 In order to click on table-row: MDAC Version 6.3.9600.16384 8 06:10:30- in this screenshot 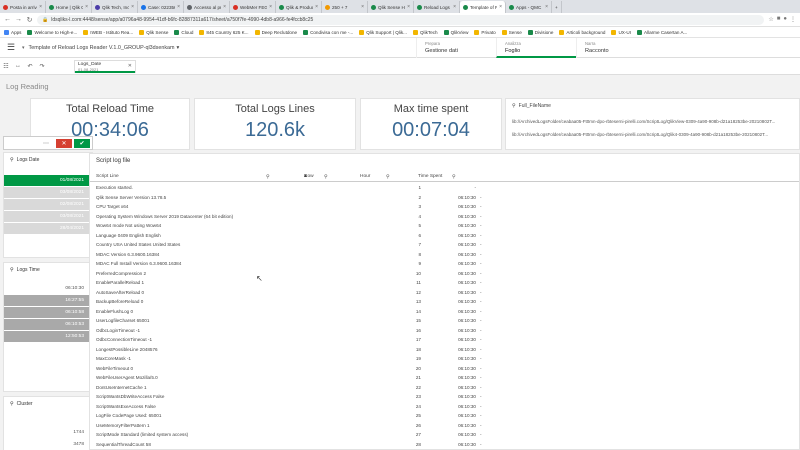, I will do `click(444, 255)`.